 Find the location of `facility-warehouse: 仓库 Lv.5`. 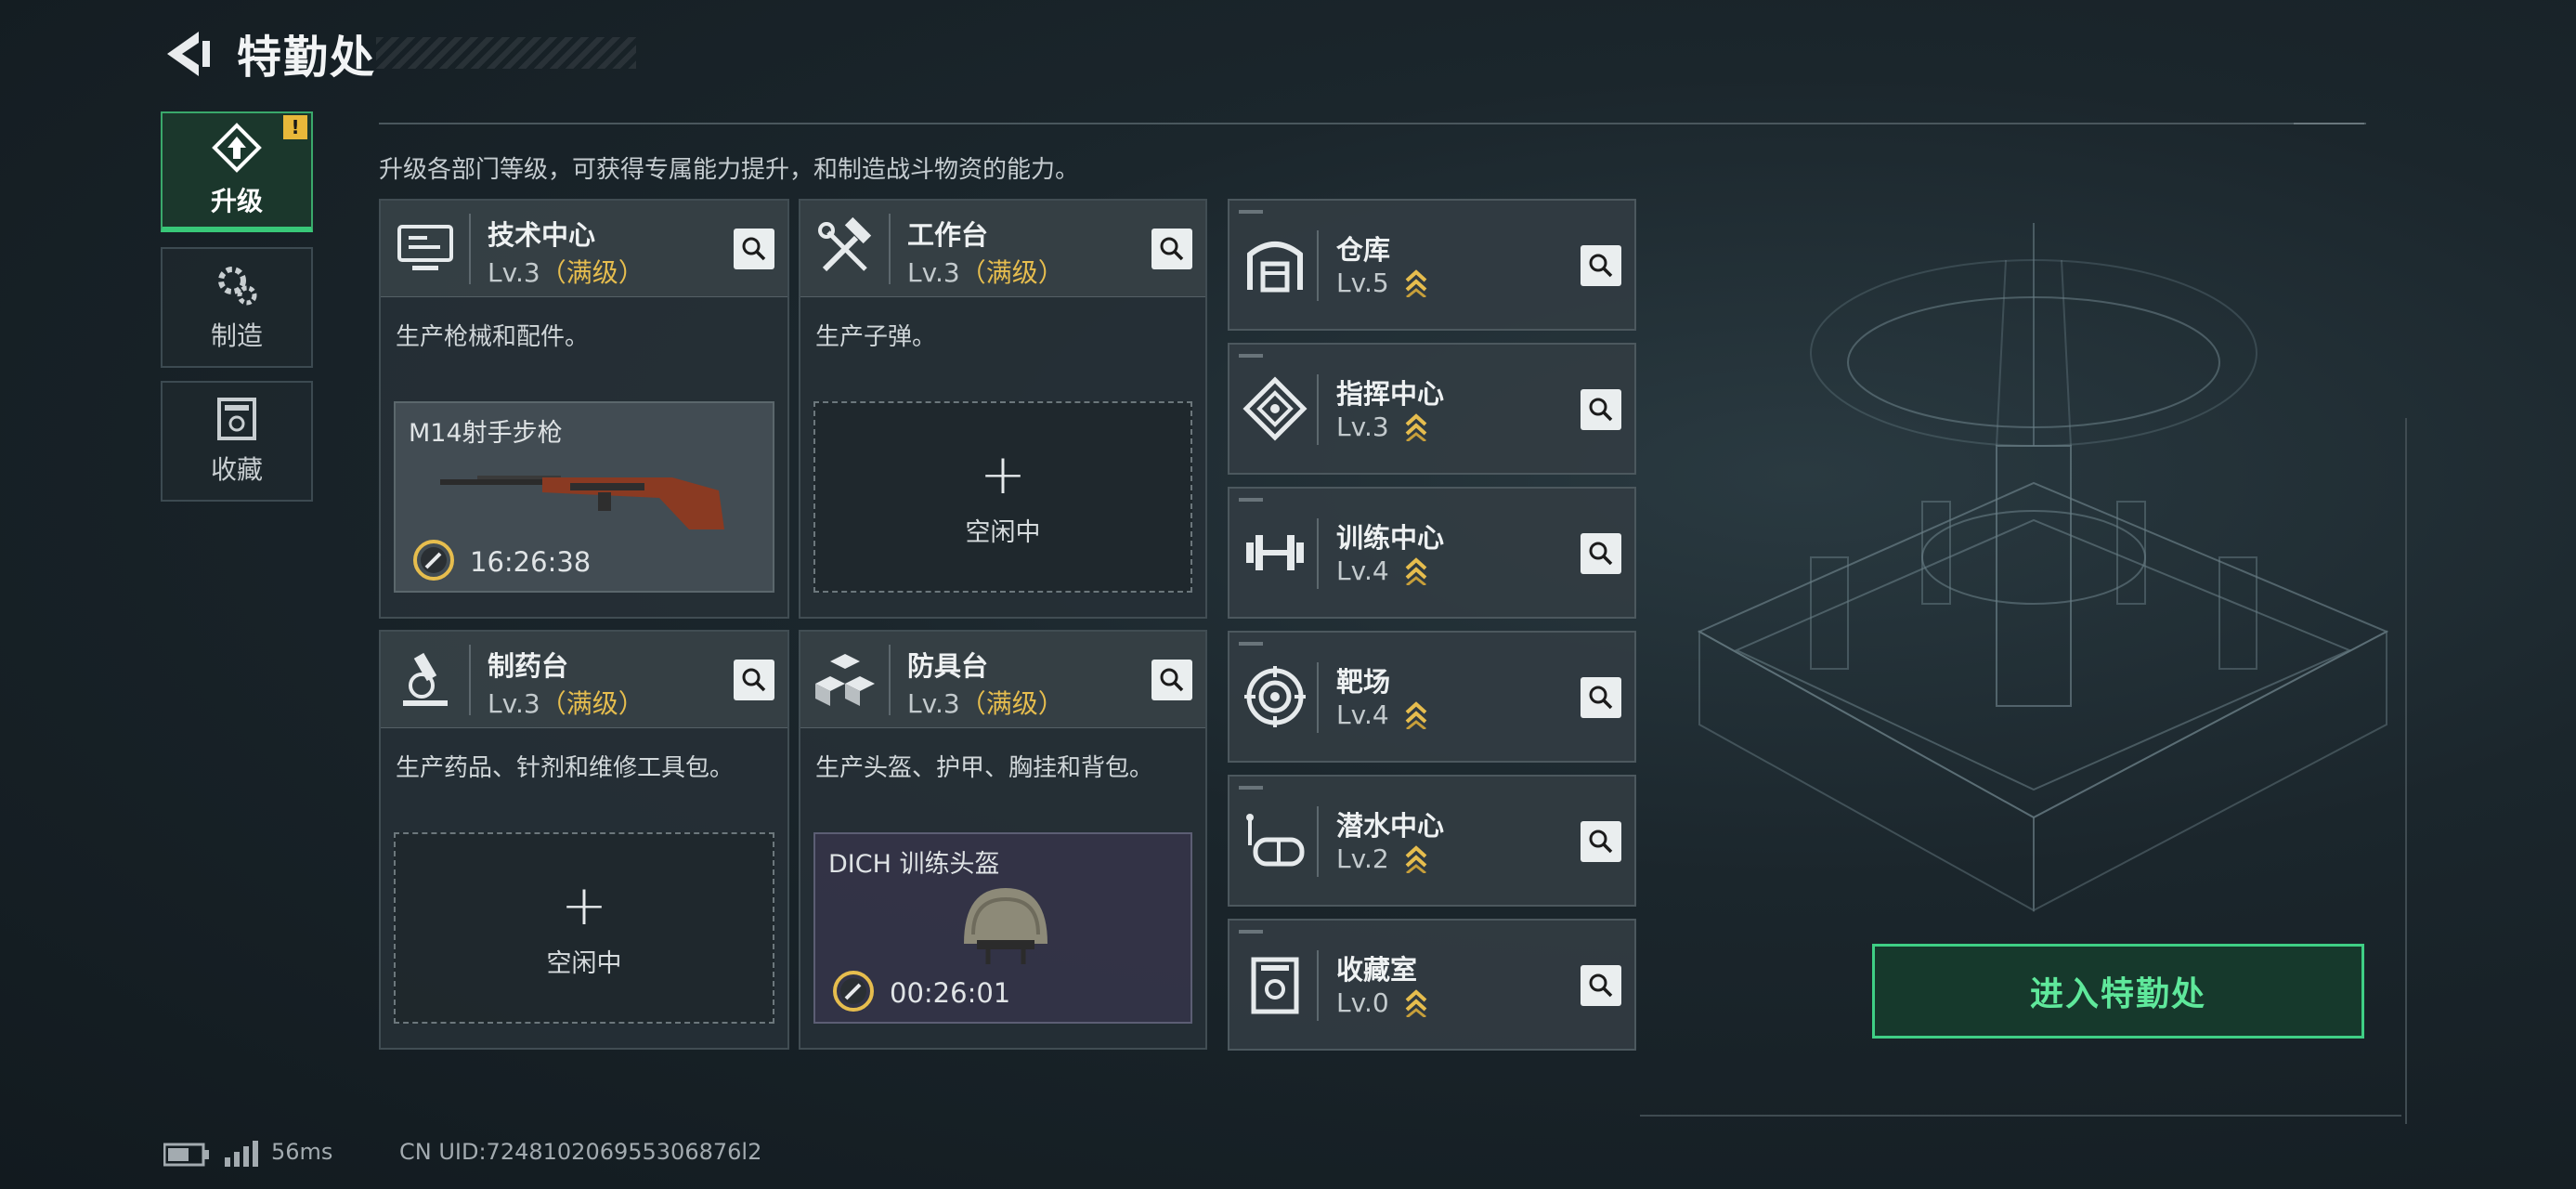

facility-warehouse: 仓库 Lv.5 is located at coordinates (1432, 265).